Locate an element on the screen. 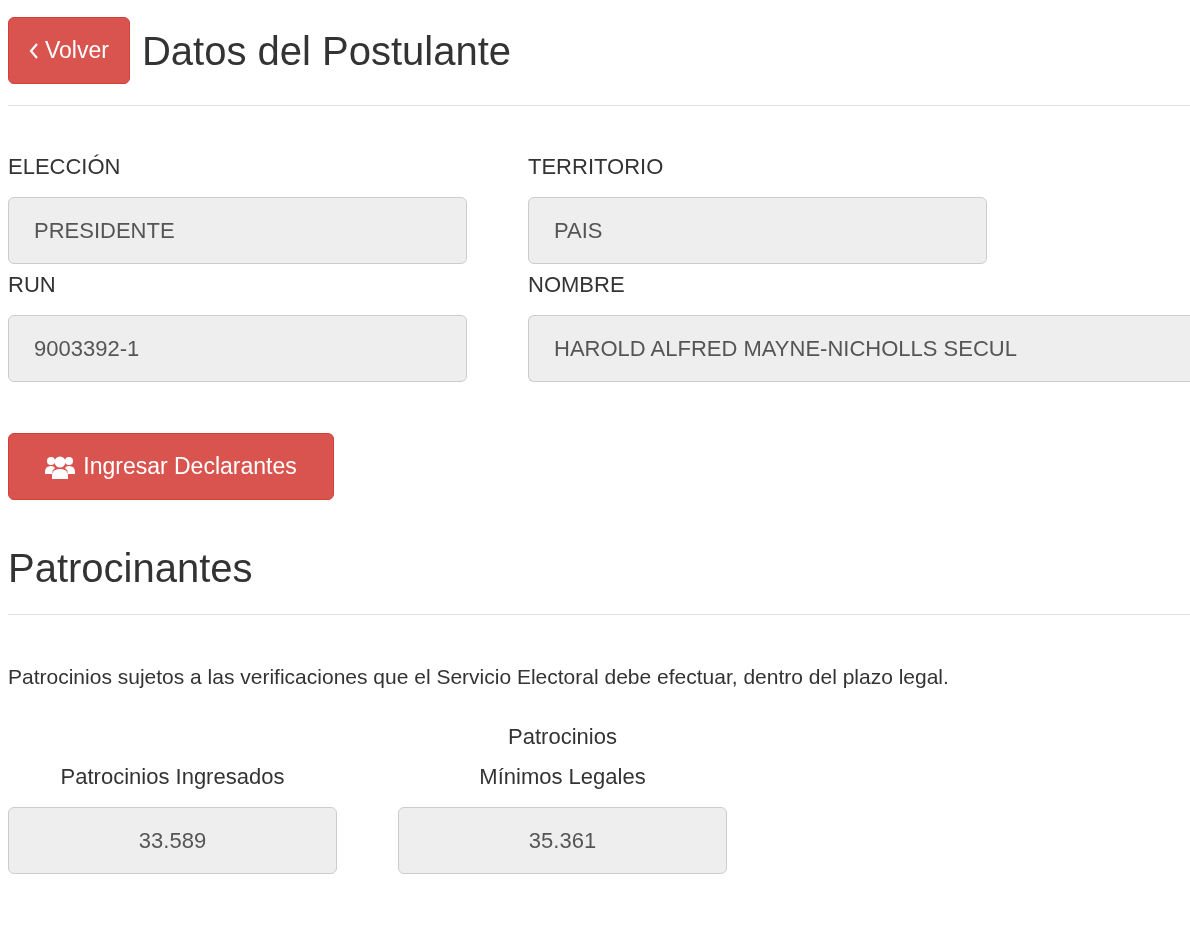  field-label: NOMBRE is located at coordinates (577, 285).